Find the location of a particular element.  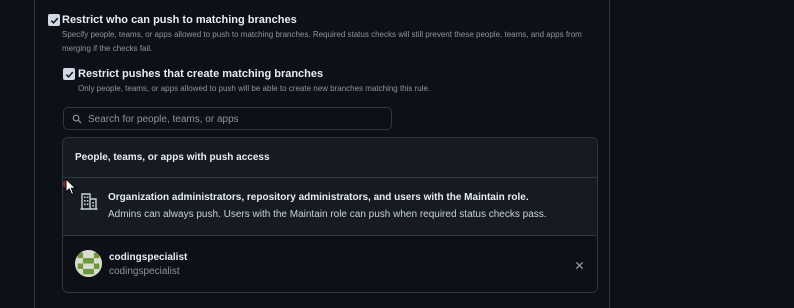

user-login: codingspecialist is located at coordinates (144, 271).